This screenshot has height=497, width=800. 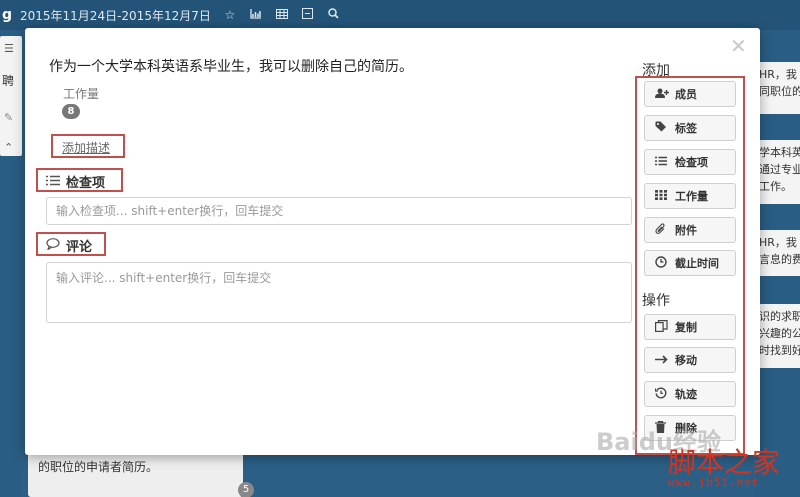 I want to click on list-card-right: HR，我 同职位的, so click(x=777, y=88).